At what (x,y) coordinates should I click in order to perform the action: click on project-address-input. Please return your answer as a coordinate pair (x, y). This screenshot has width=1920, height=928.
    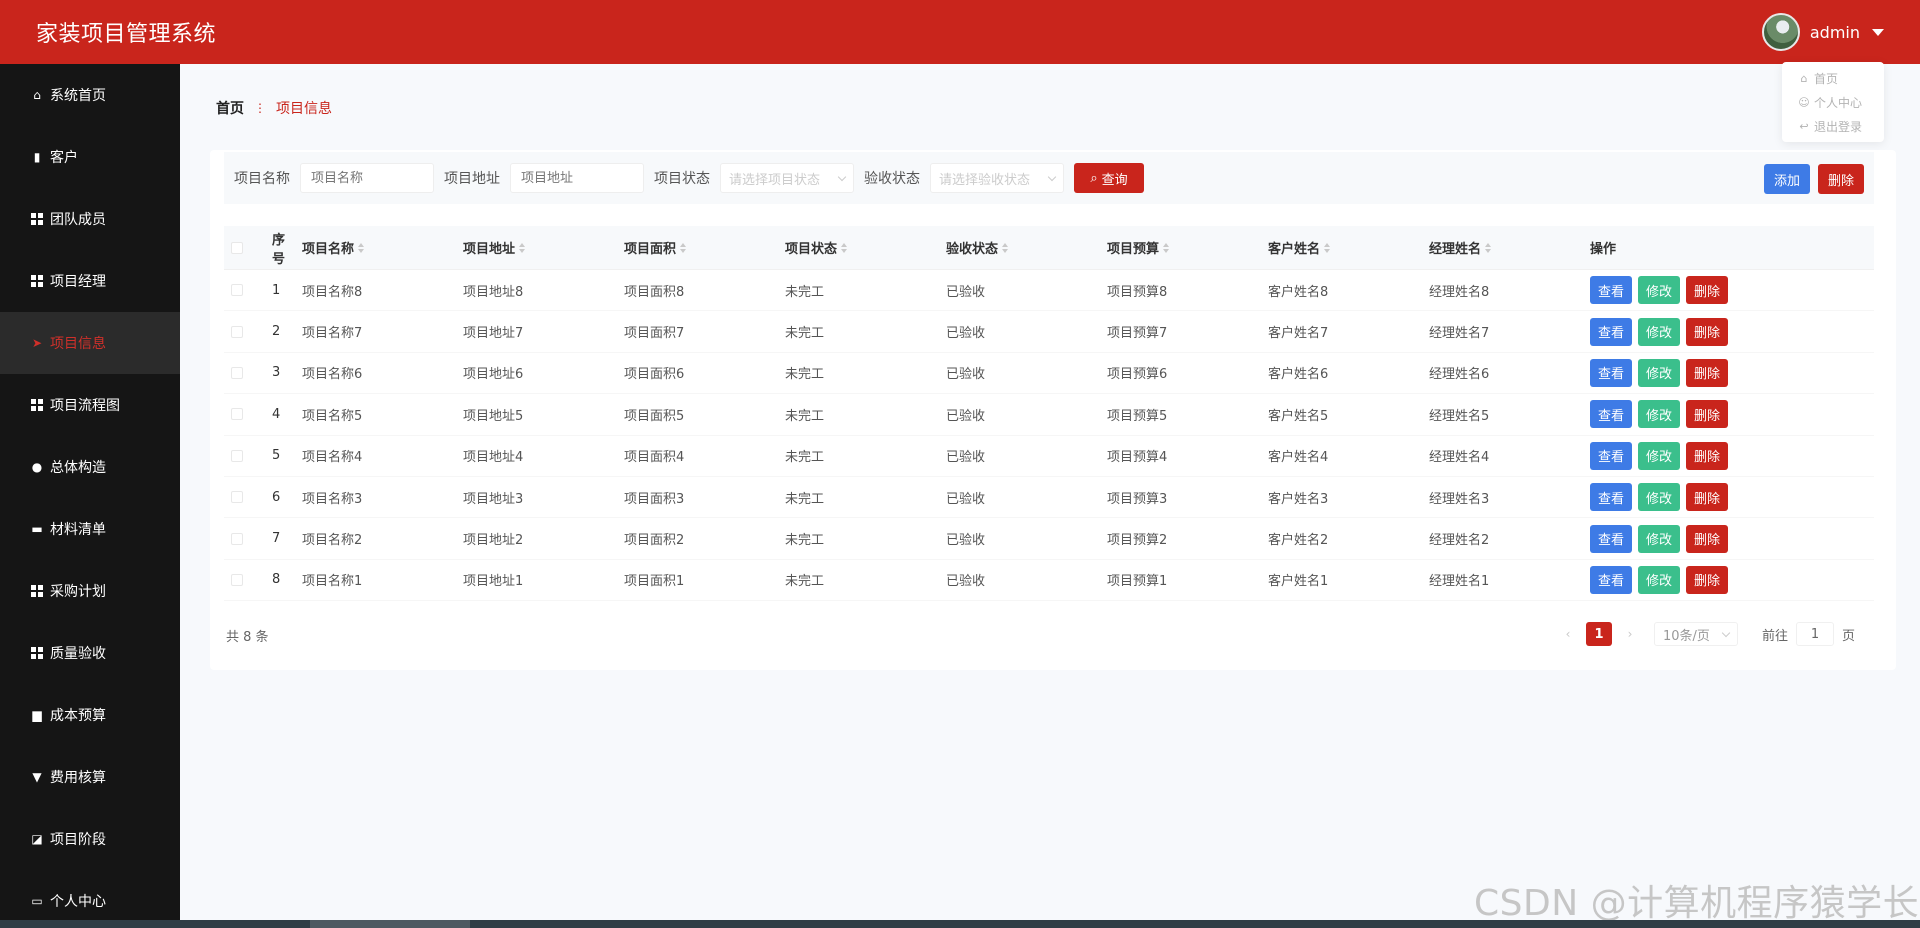
    Looking at the image, I should click on (577, 178).